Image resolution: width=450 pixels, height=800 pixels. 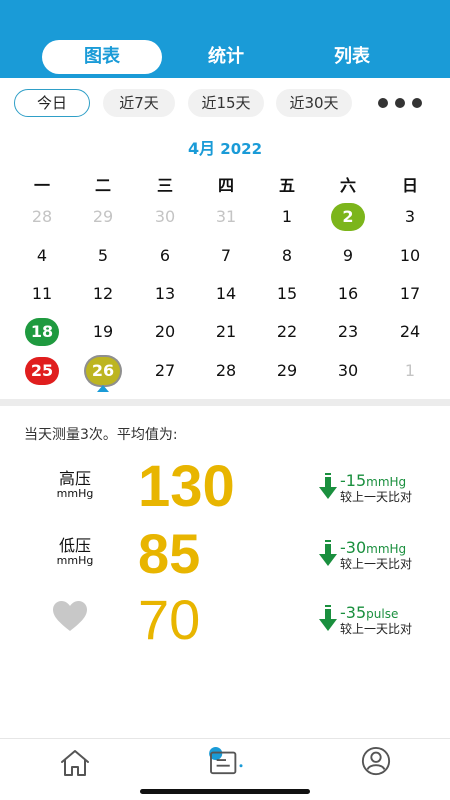 What do you see at coordinates (74, 478) in the screenshot?
I see `systolic-label: 高压` at bounding box center [74, 478].